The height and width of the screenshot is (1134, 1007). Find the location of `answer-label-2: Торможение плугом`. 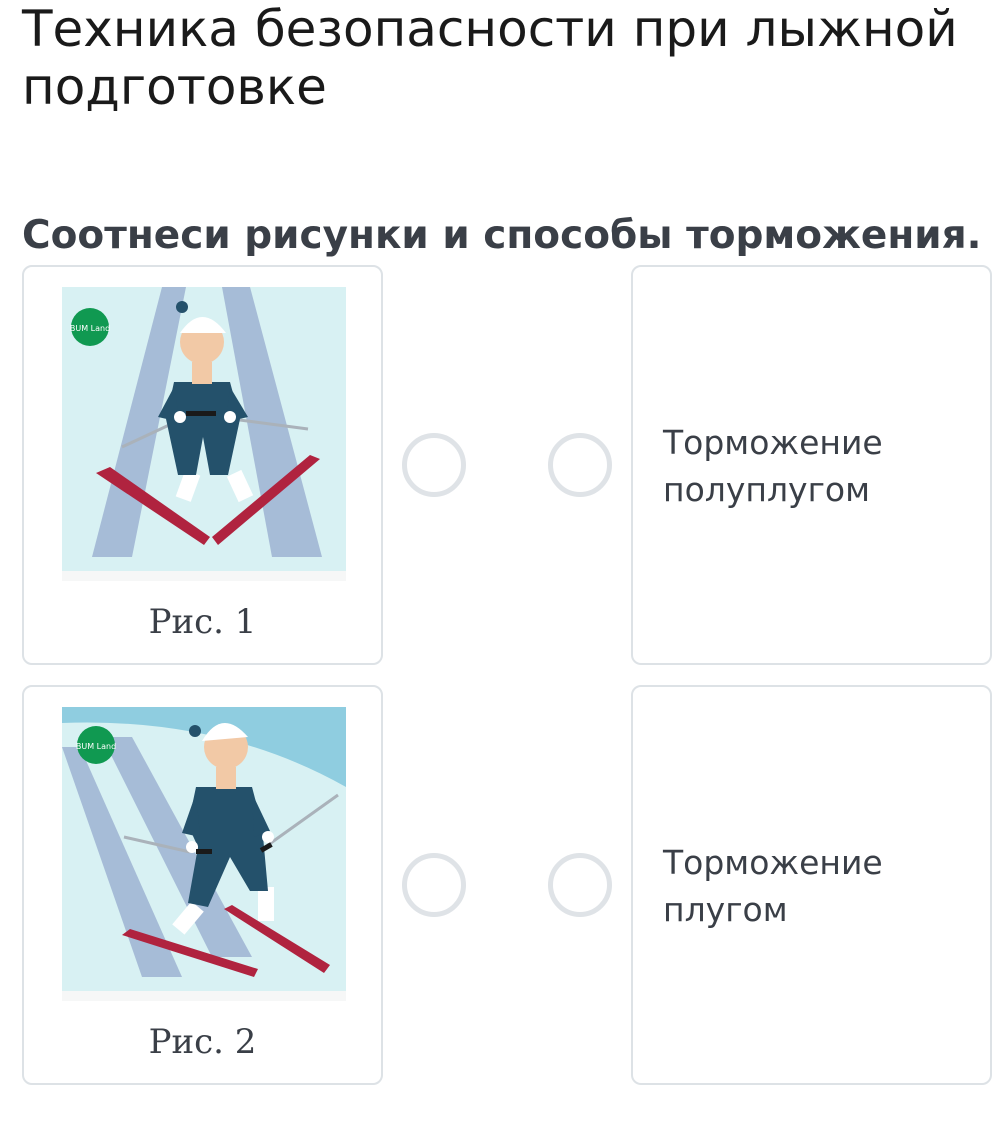

answer-label-2: Торможение плугом is located at coordinates (773, 886).